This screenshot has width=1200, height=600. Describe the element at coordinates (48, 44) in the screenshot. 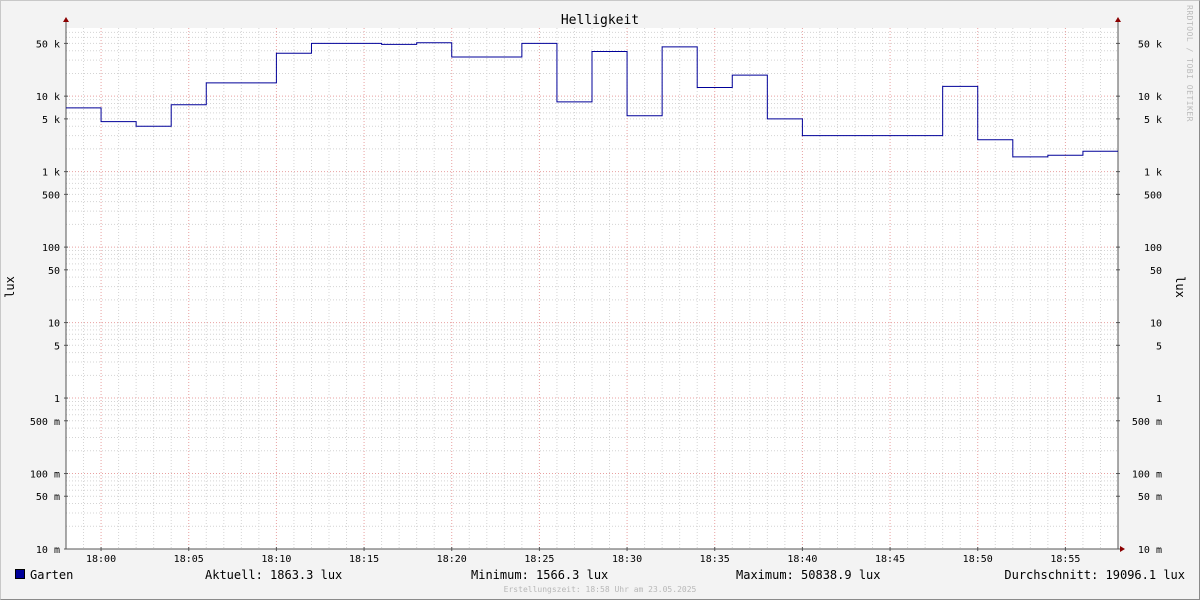

I see `y-tick-label-left: 50 k` at that location.